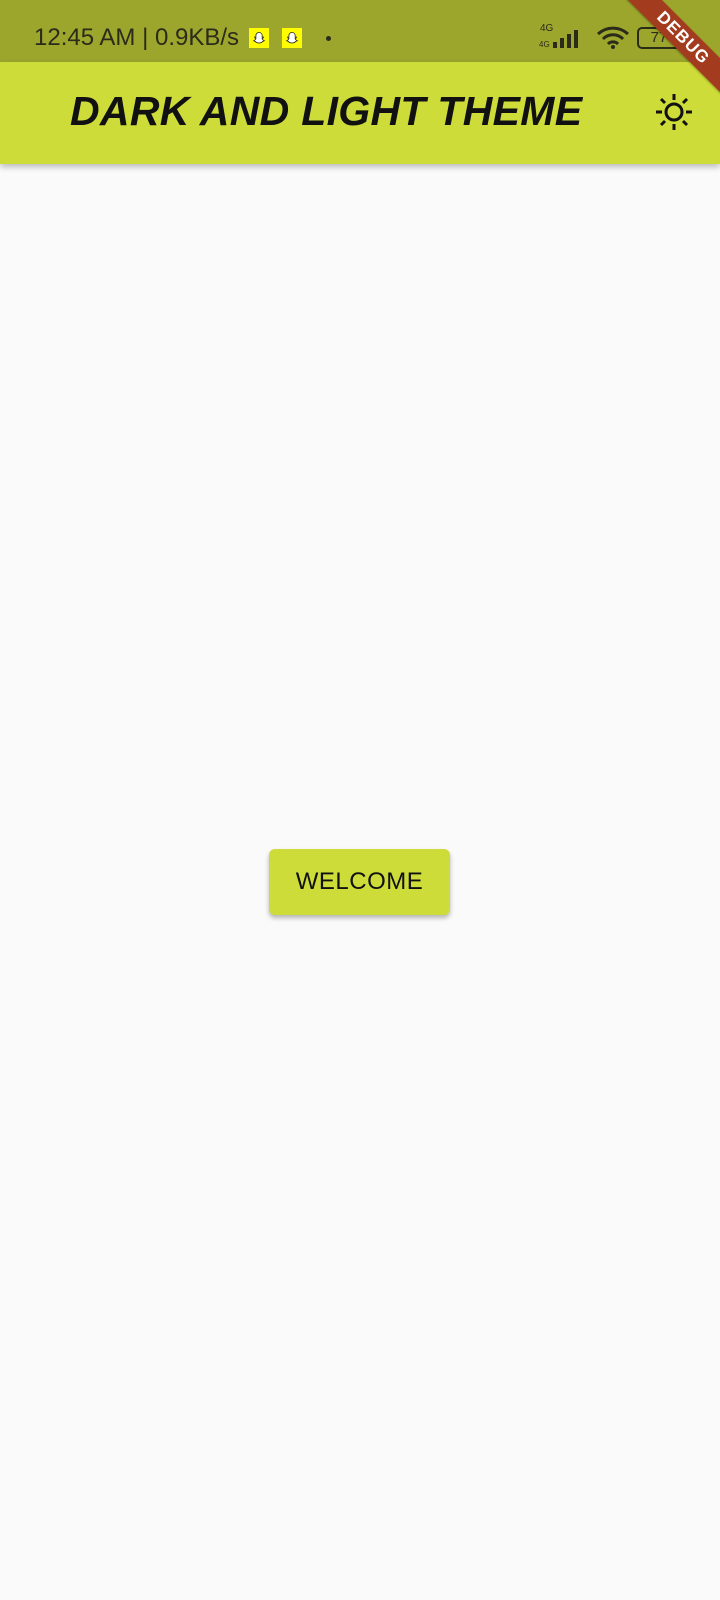  I want to click on app-bar: DARK AND LIGHT THEME, so click(360, 113).